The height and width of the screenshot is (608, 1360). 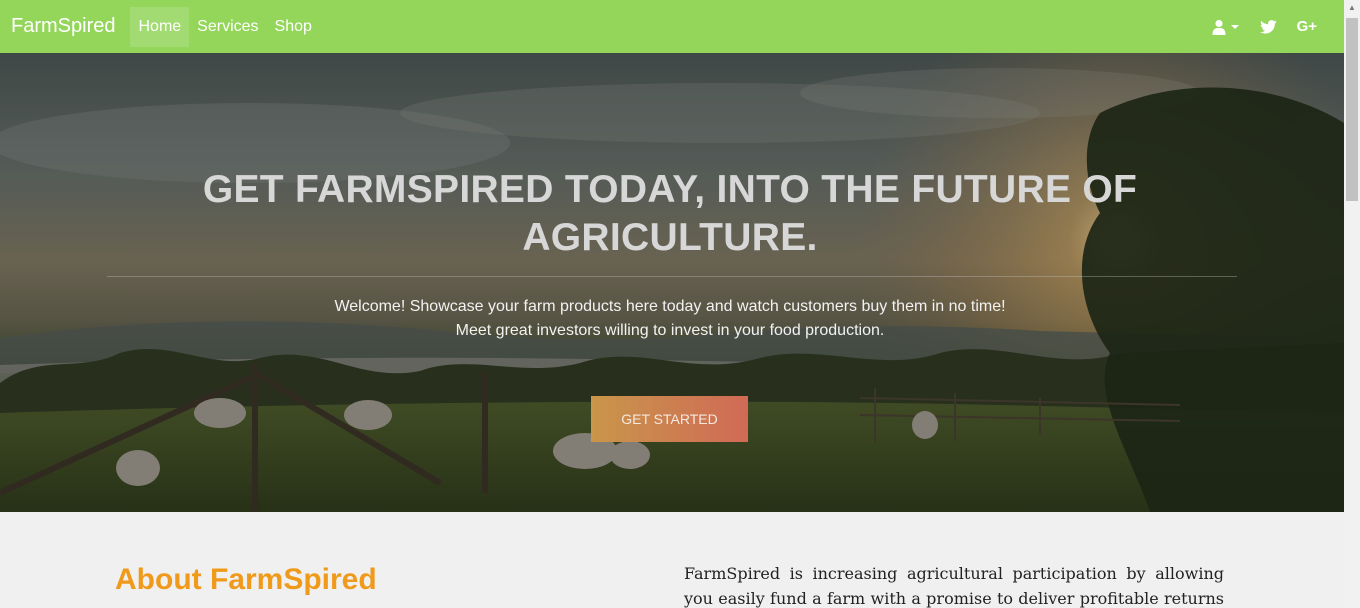 I want to click on google-plus-link: G+, so click(x=1307, y=26).